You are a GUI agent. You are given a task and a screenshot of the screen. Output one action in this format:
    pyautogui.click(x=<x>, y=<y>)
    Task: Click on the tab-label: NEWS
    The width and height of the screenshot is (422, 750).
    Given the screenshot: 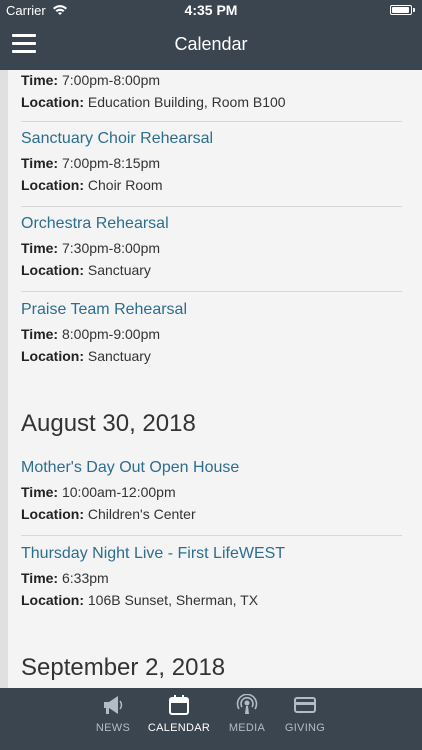 What is the action you would take?
    pyautogui.click(x=113, y=728)
    